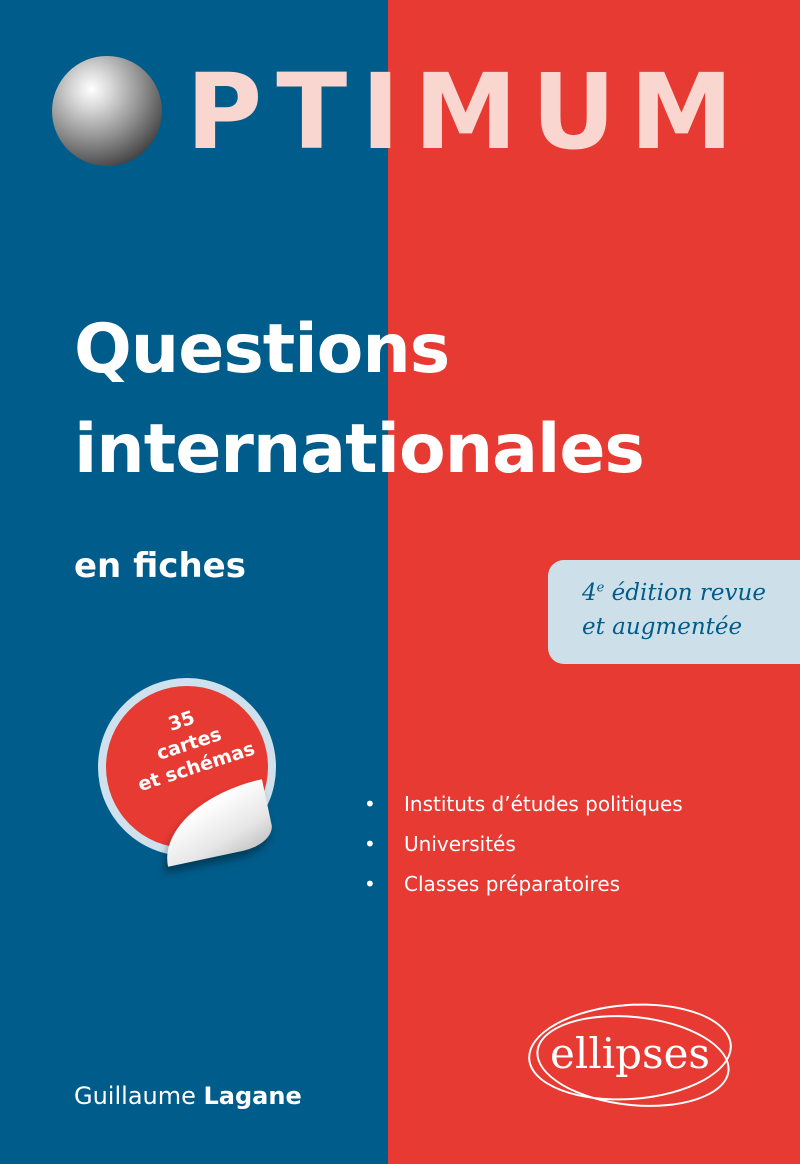  Describe the element at coordinates (523, 884) in the screenshot. I see `audience-item: Classes préparatoires` at that location.